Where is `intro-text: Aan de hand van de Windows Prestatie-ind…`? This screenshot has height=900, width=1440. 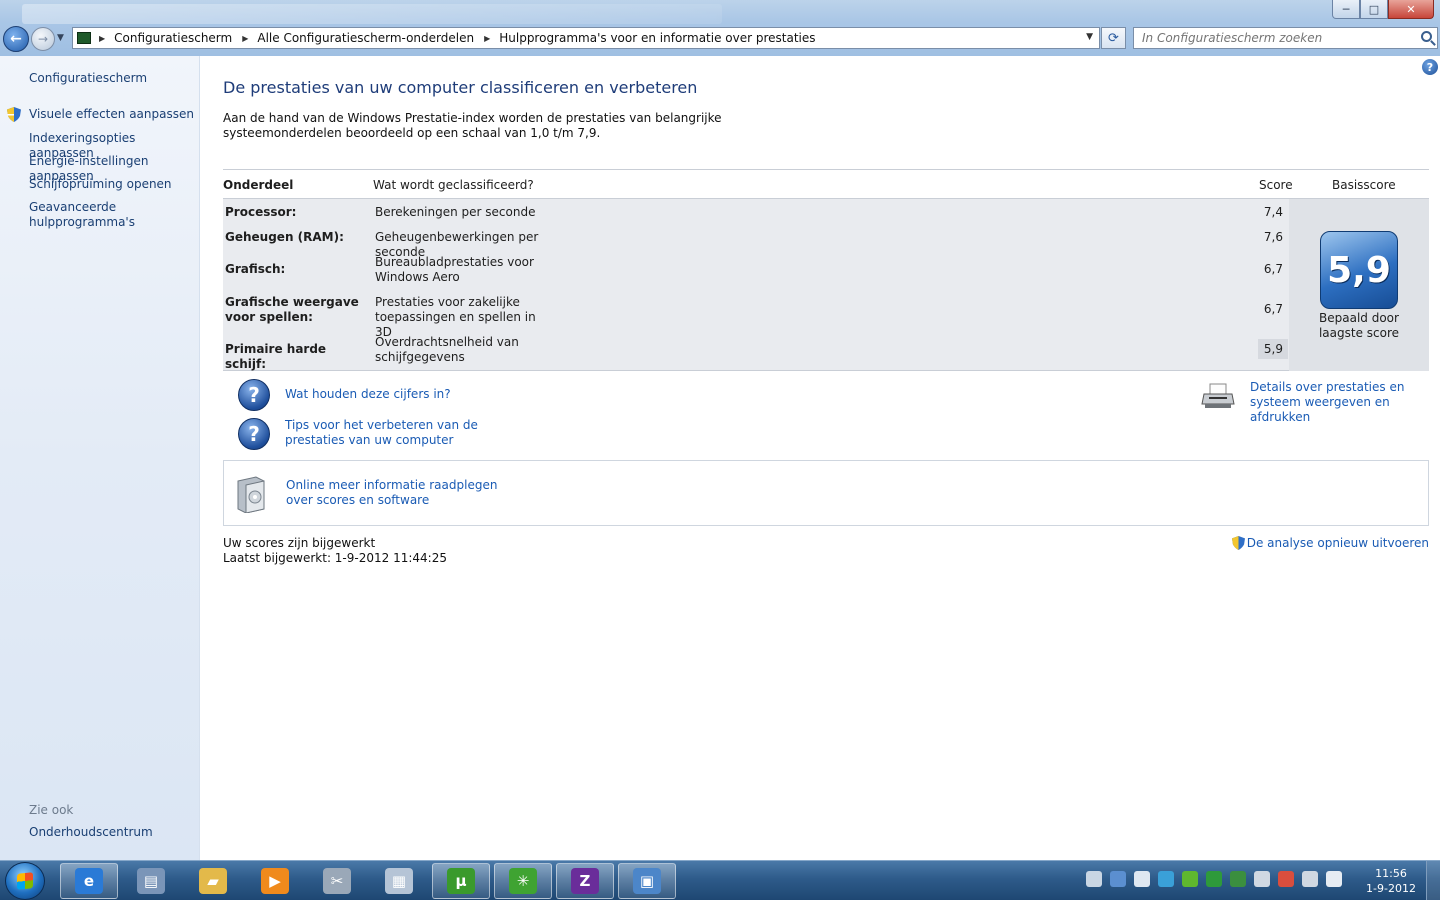 intro-text: Aan de hand van de Windows Prestatie-ind… is located at coordinates (472, 125).